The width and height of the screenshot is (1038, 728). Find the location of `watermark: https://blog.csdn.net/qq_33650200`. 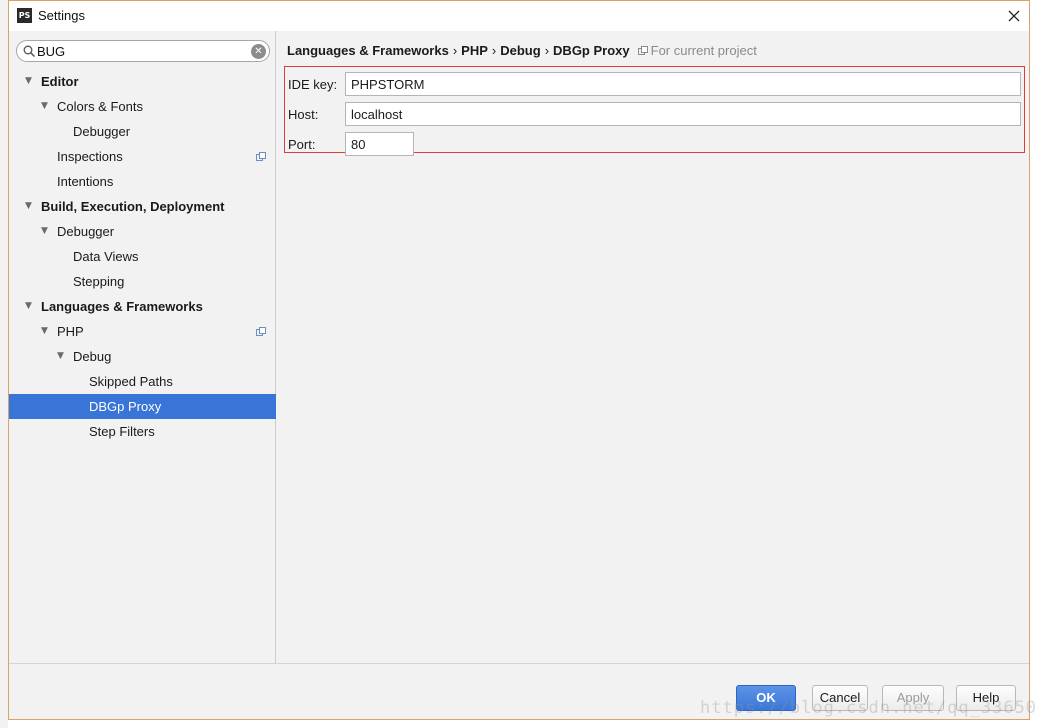

watermark: https://blog.csdn.net/qq_33650200 is located at coordinates (869, 708).